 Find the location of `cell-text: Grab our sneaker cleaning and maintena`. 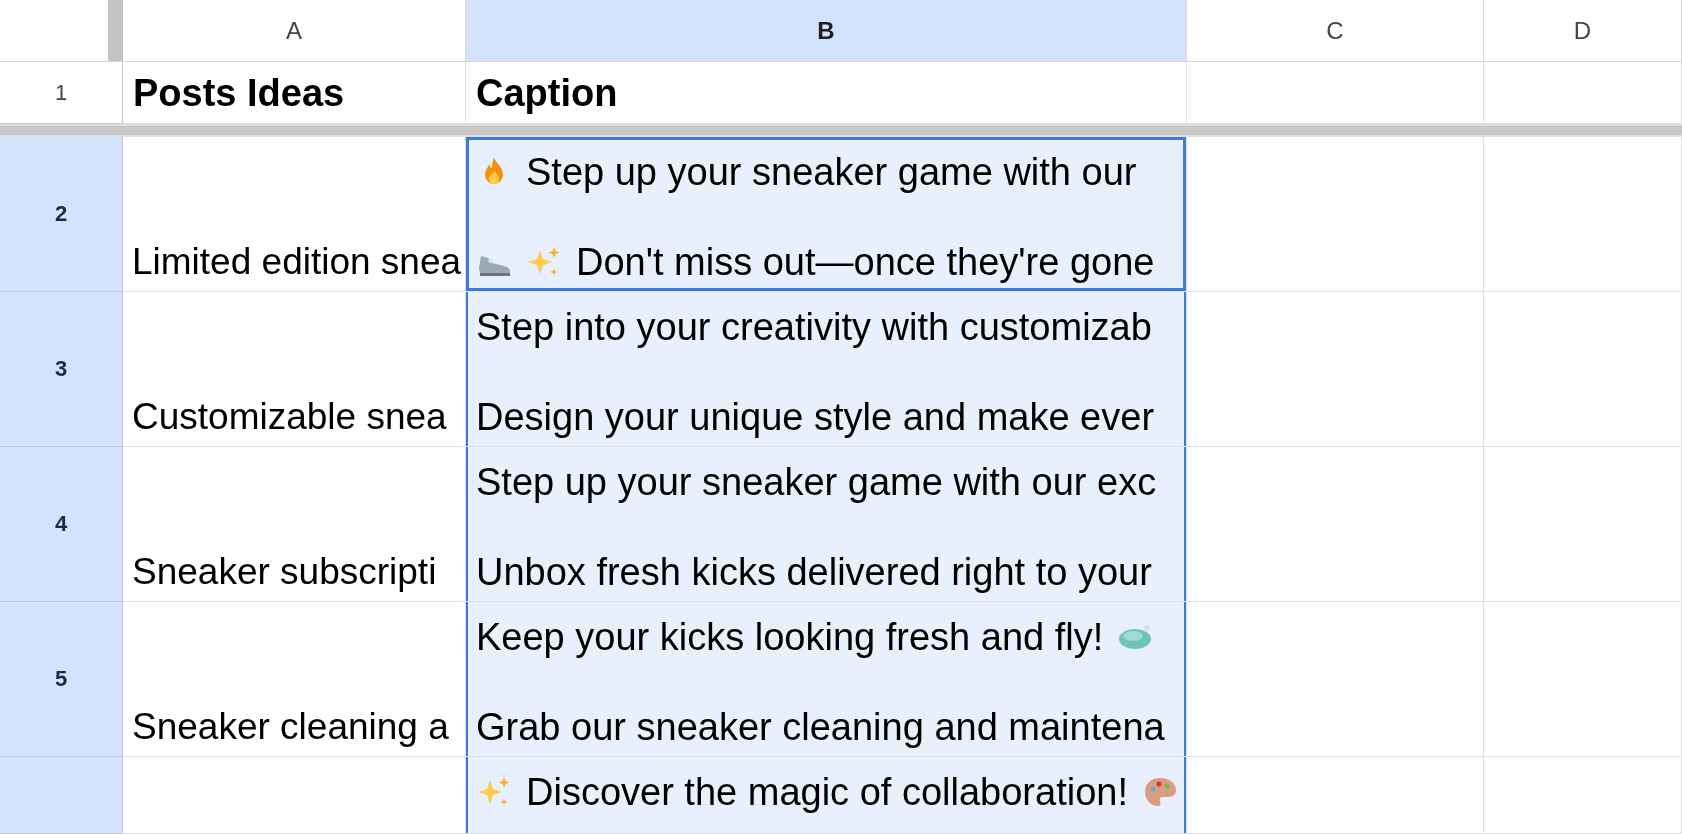

cell-text: Grab our sneaker cleaning and maintena is located at coordinates (820, 727).